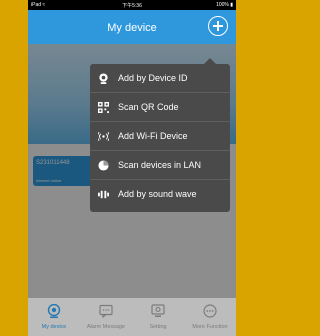  What do you see at coordinates (153, 78) in the screenshot?
I see `menu-item-label: Add by Device ID` at bounding box center [153, 78].